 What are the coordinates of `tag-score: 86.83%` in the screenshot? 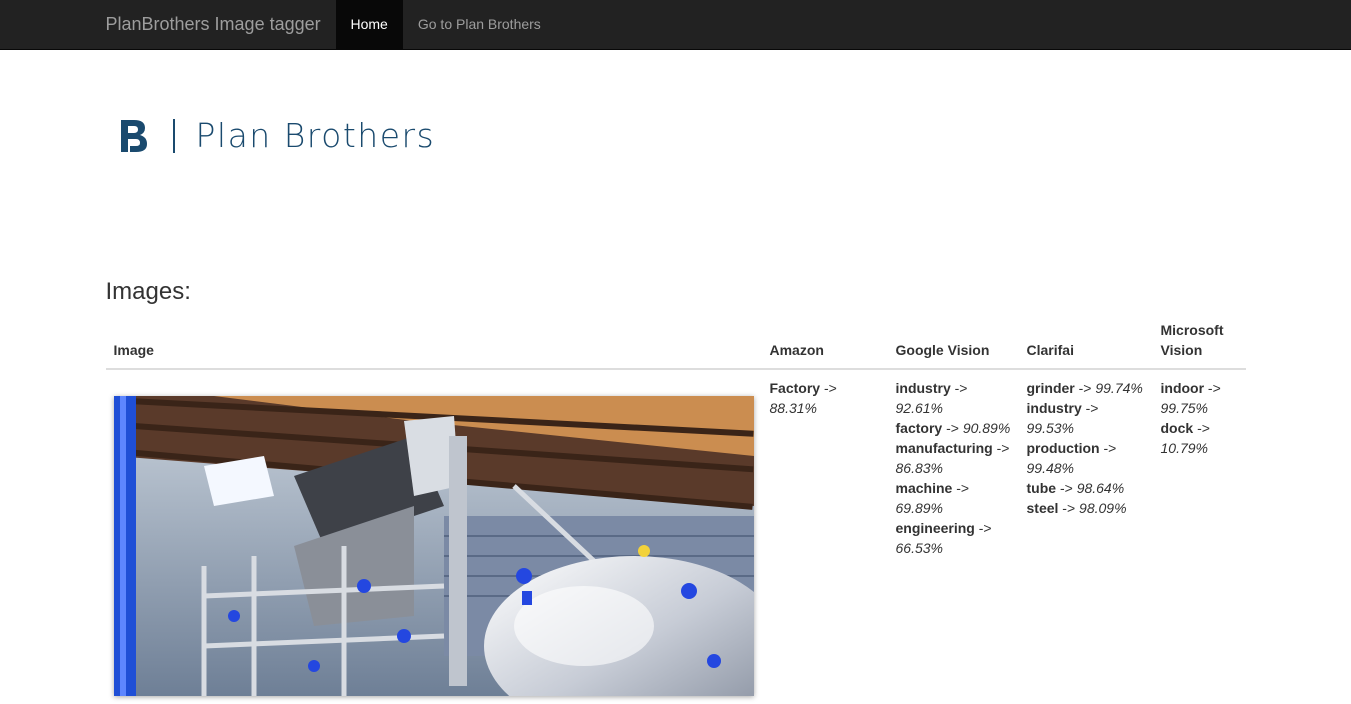 It's located at (919, 468).